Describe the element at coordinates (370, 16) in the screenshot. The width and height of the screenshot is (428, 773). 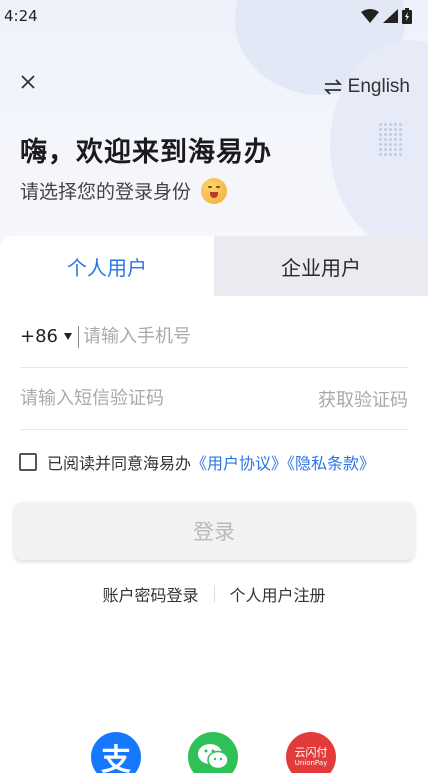
I see `wifi-icon` at that location.